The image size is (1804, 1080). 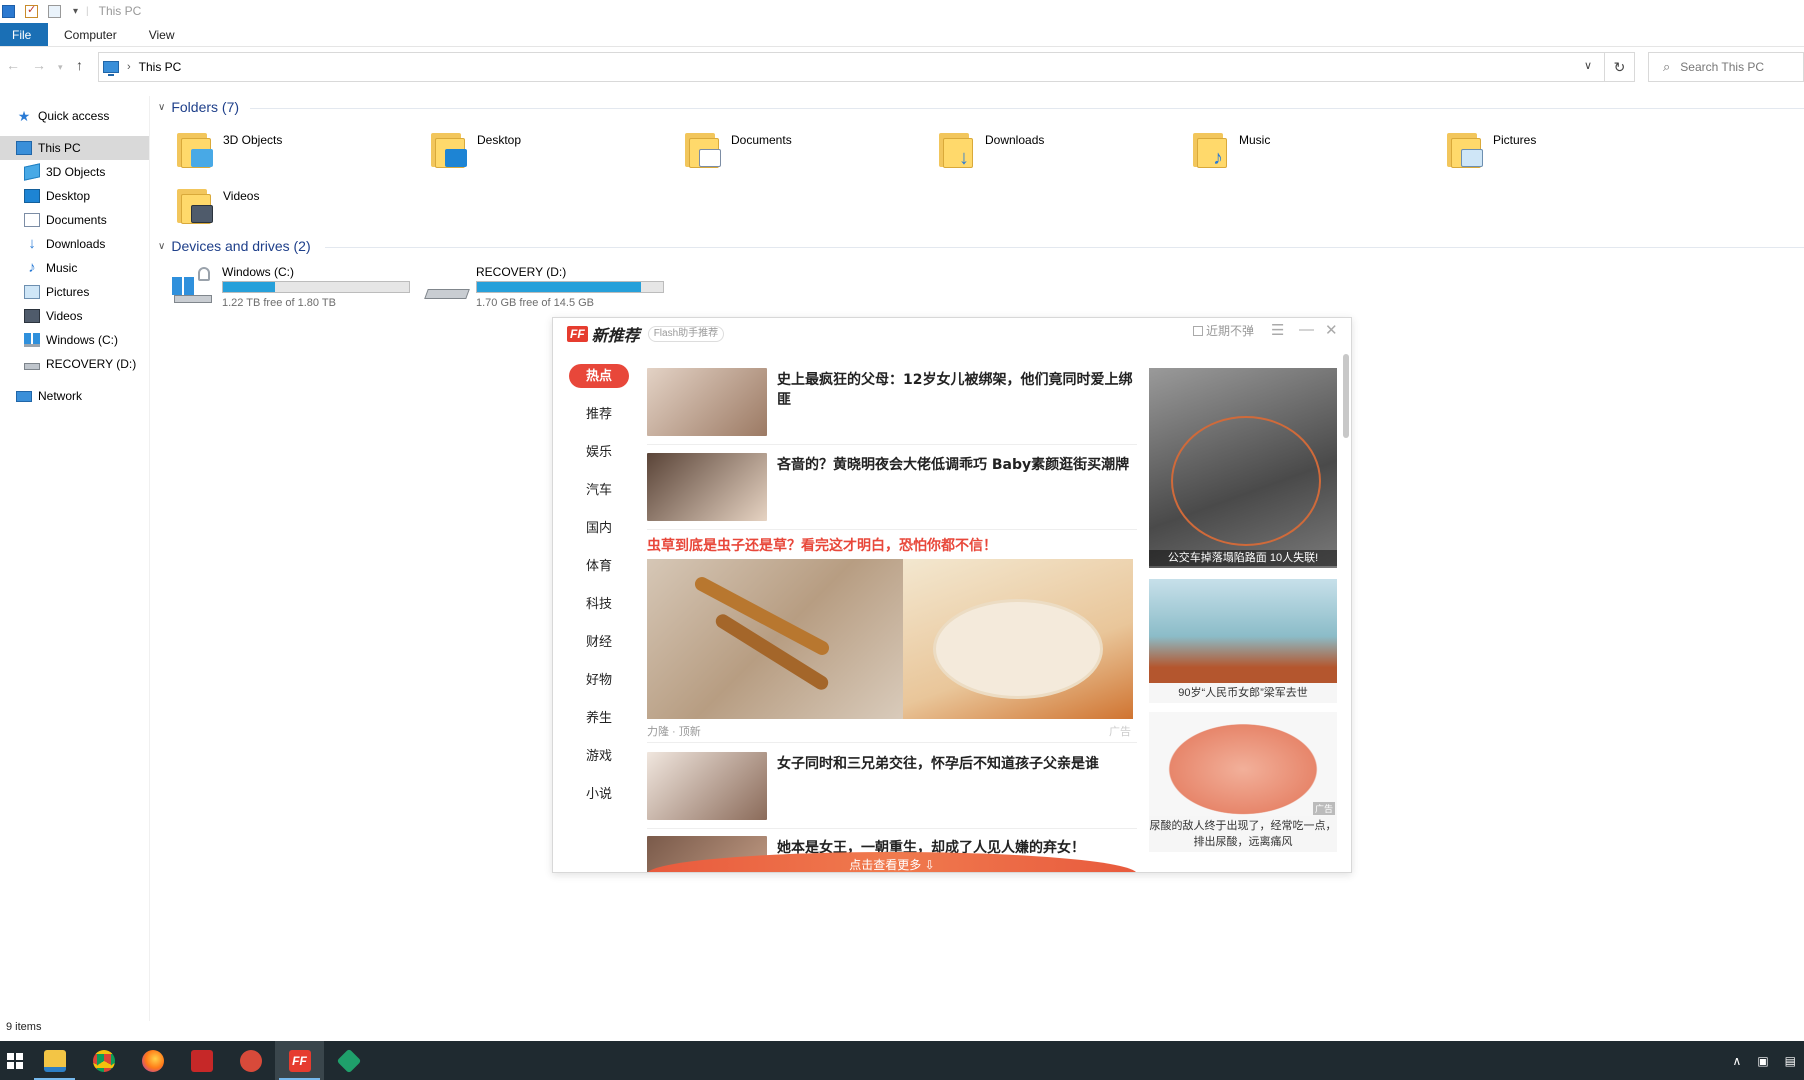 I want to click on side-ad-card: 广告 尿酸的敌人终于出现了，经常吃一点，排出尿酸，远离痛风, so click(x=1243, y=782).